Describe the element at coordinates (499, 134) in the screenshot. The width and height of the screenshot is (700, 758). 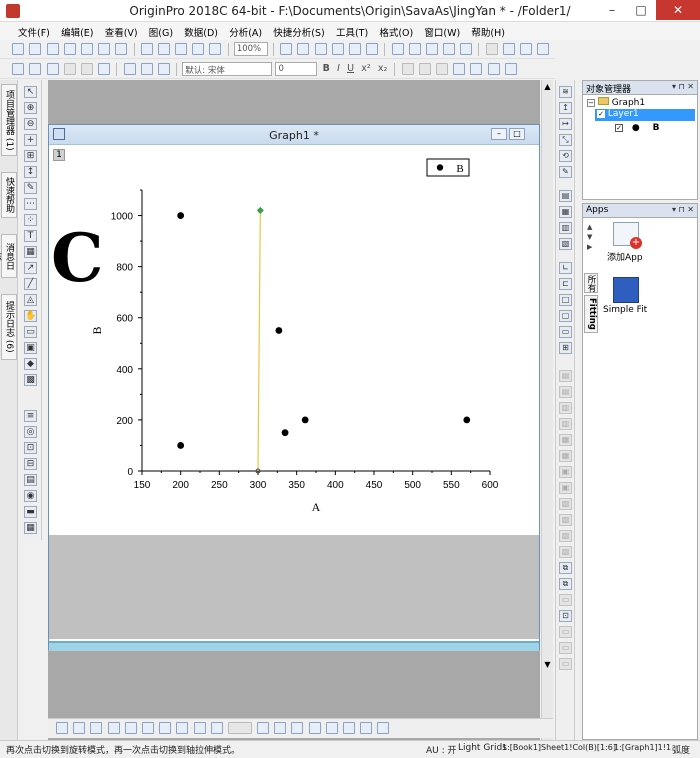
I see `child-minimize-button: –` at that location.